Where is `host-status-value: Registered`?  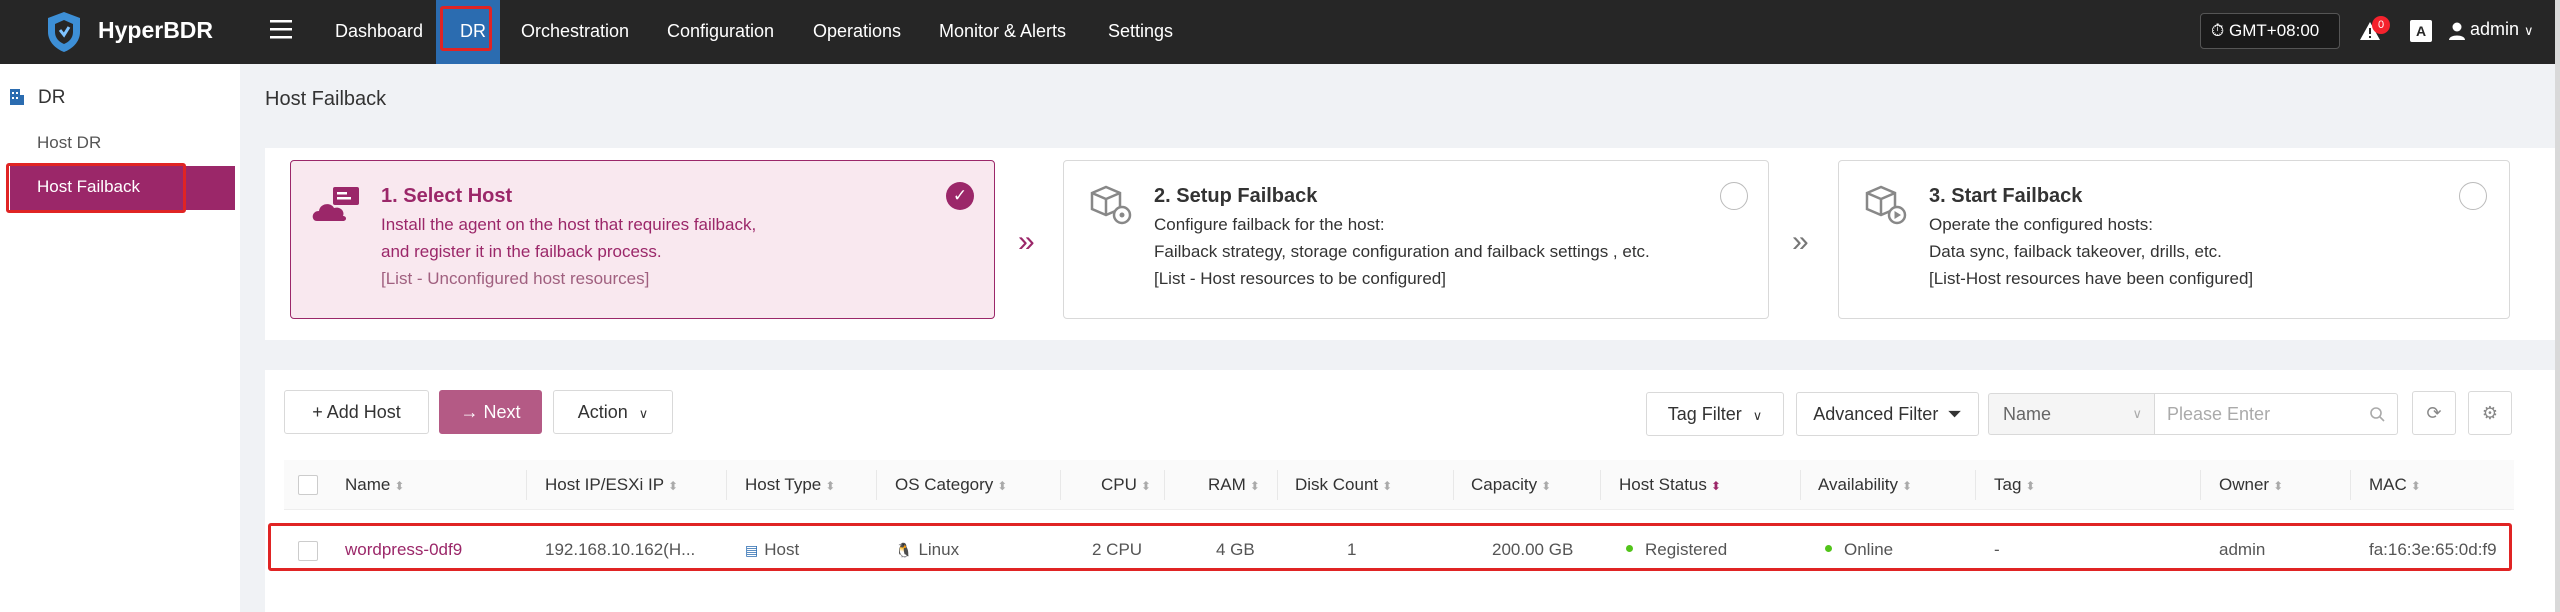
host-status-value: Registered is located at coordinates (1686, 549).